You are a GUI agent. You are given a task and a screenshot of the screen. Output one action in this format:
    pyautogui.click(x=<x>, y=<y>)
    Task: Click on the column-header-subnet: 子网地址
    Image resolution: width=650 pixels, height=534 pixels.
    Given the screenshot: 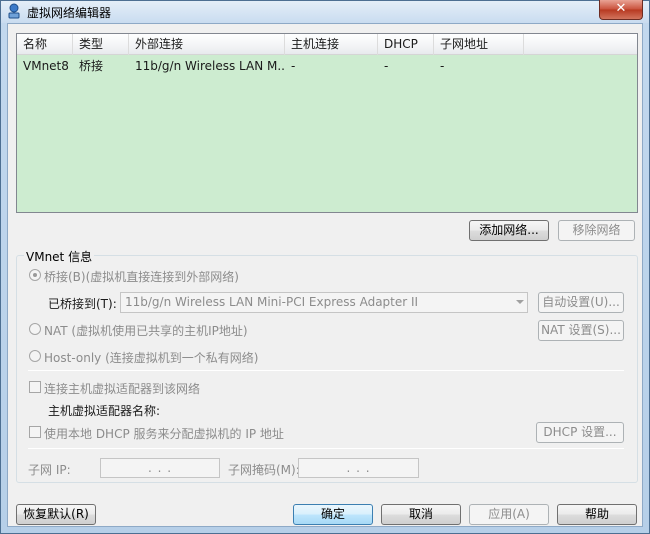 What is the action you would take?
    pyautogui.click(x=479, y=44)
    